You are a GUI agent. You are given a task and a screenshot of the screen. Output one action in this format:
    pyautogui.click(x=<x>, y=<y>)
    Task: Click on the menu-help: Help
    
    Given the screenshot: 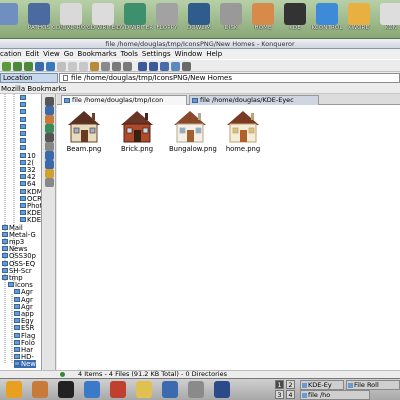 What is the action you would take?
    pyautogui.click(x=214, y=54)
    